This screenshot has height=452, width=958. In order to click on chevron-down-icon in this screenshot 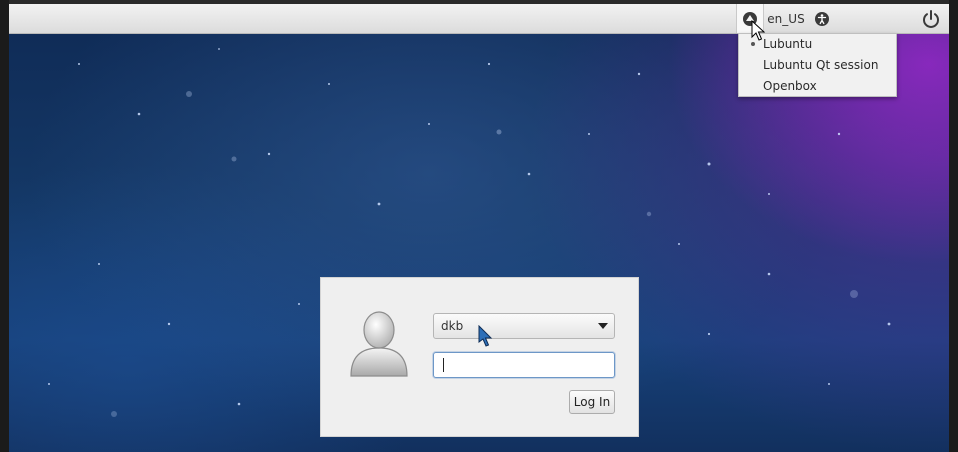, I will do `click(603, 326)`.